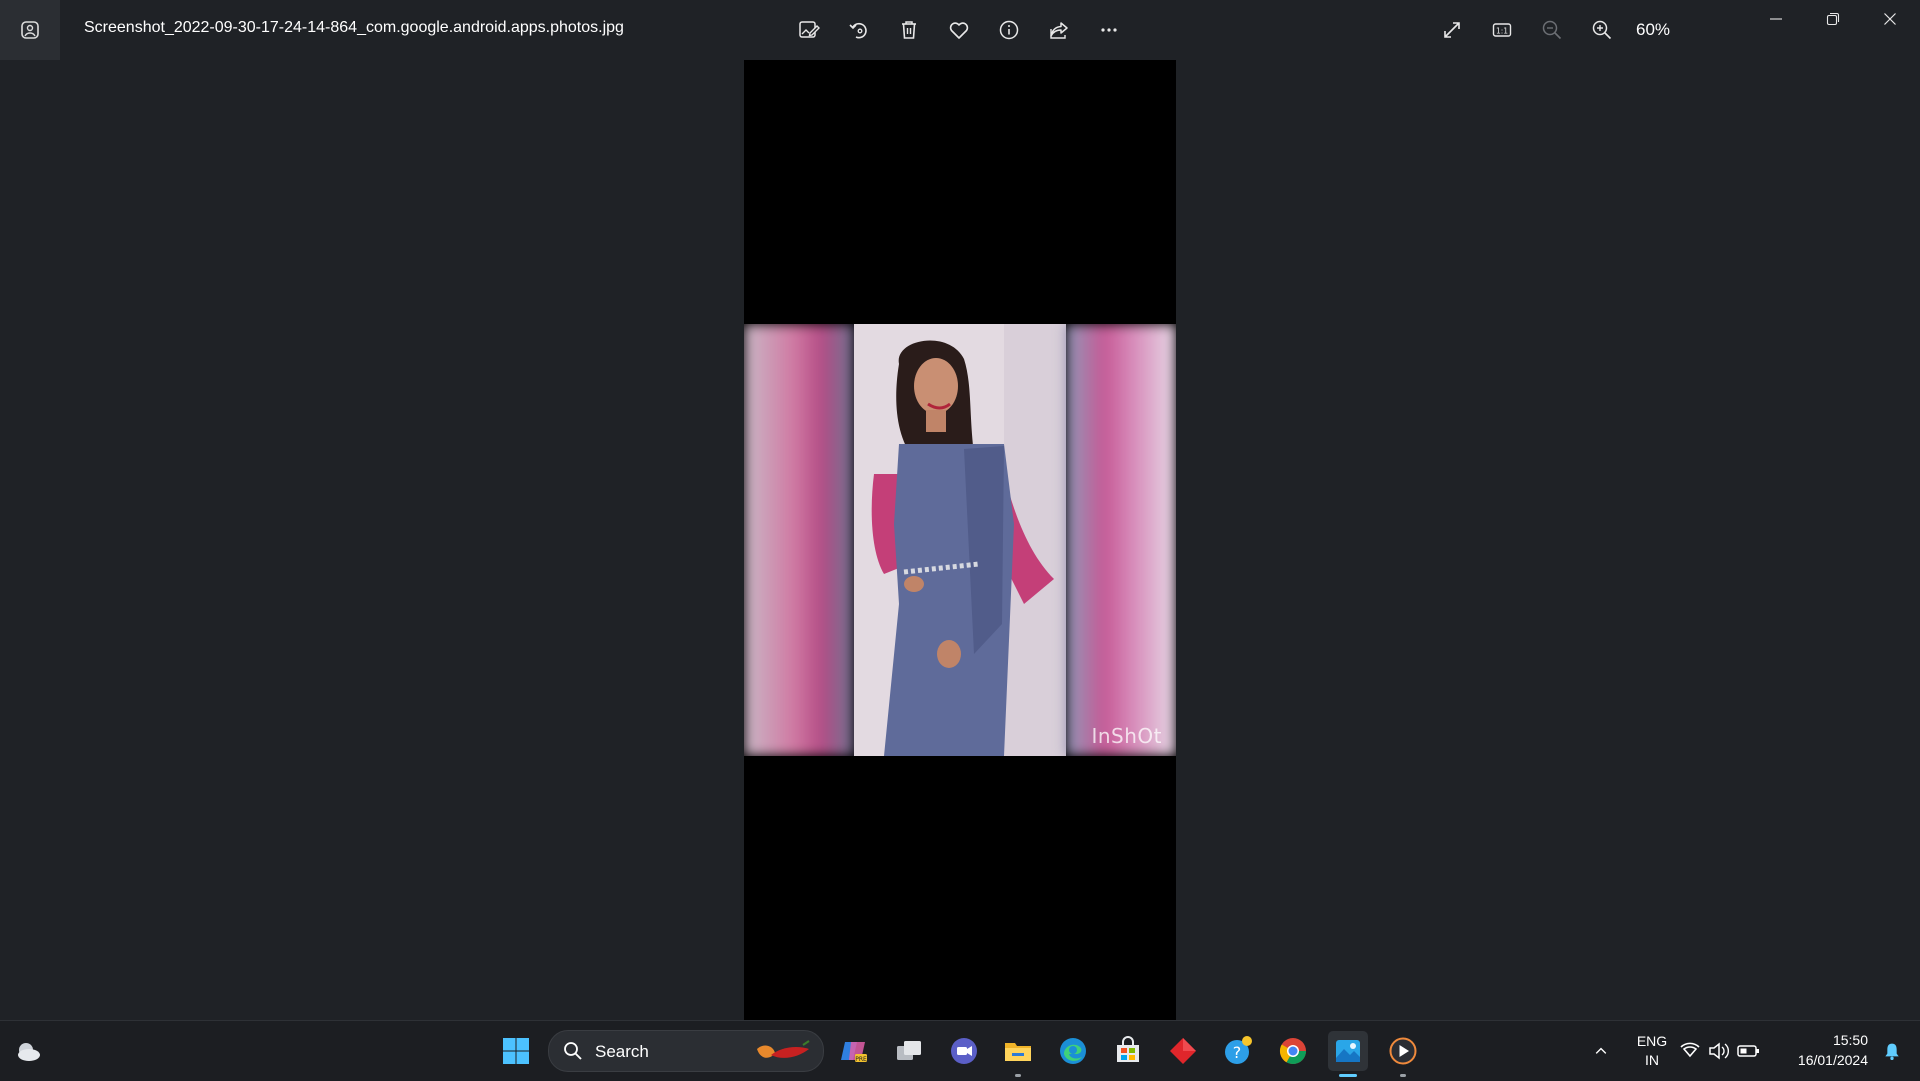  I want to click on weather-widget, so click(28, 1051).